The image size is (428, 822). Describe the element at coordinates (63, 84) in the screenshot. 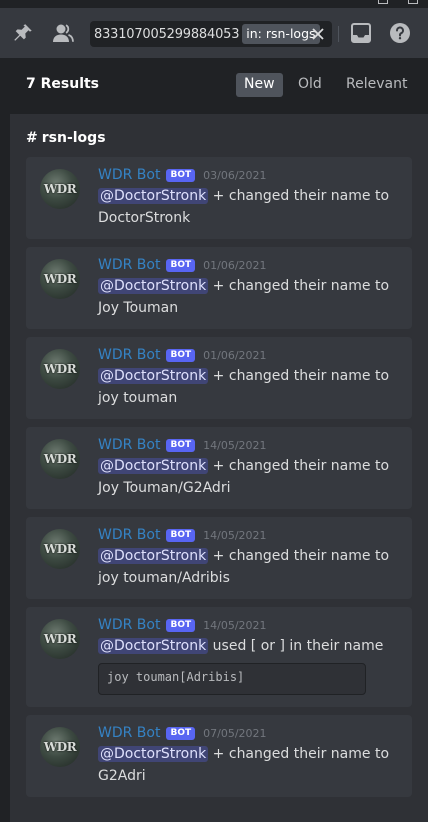

I see `results-count: 7 Results` at that location.